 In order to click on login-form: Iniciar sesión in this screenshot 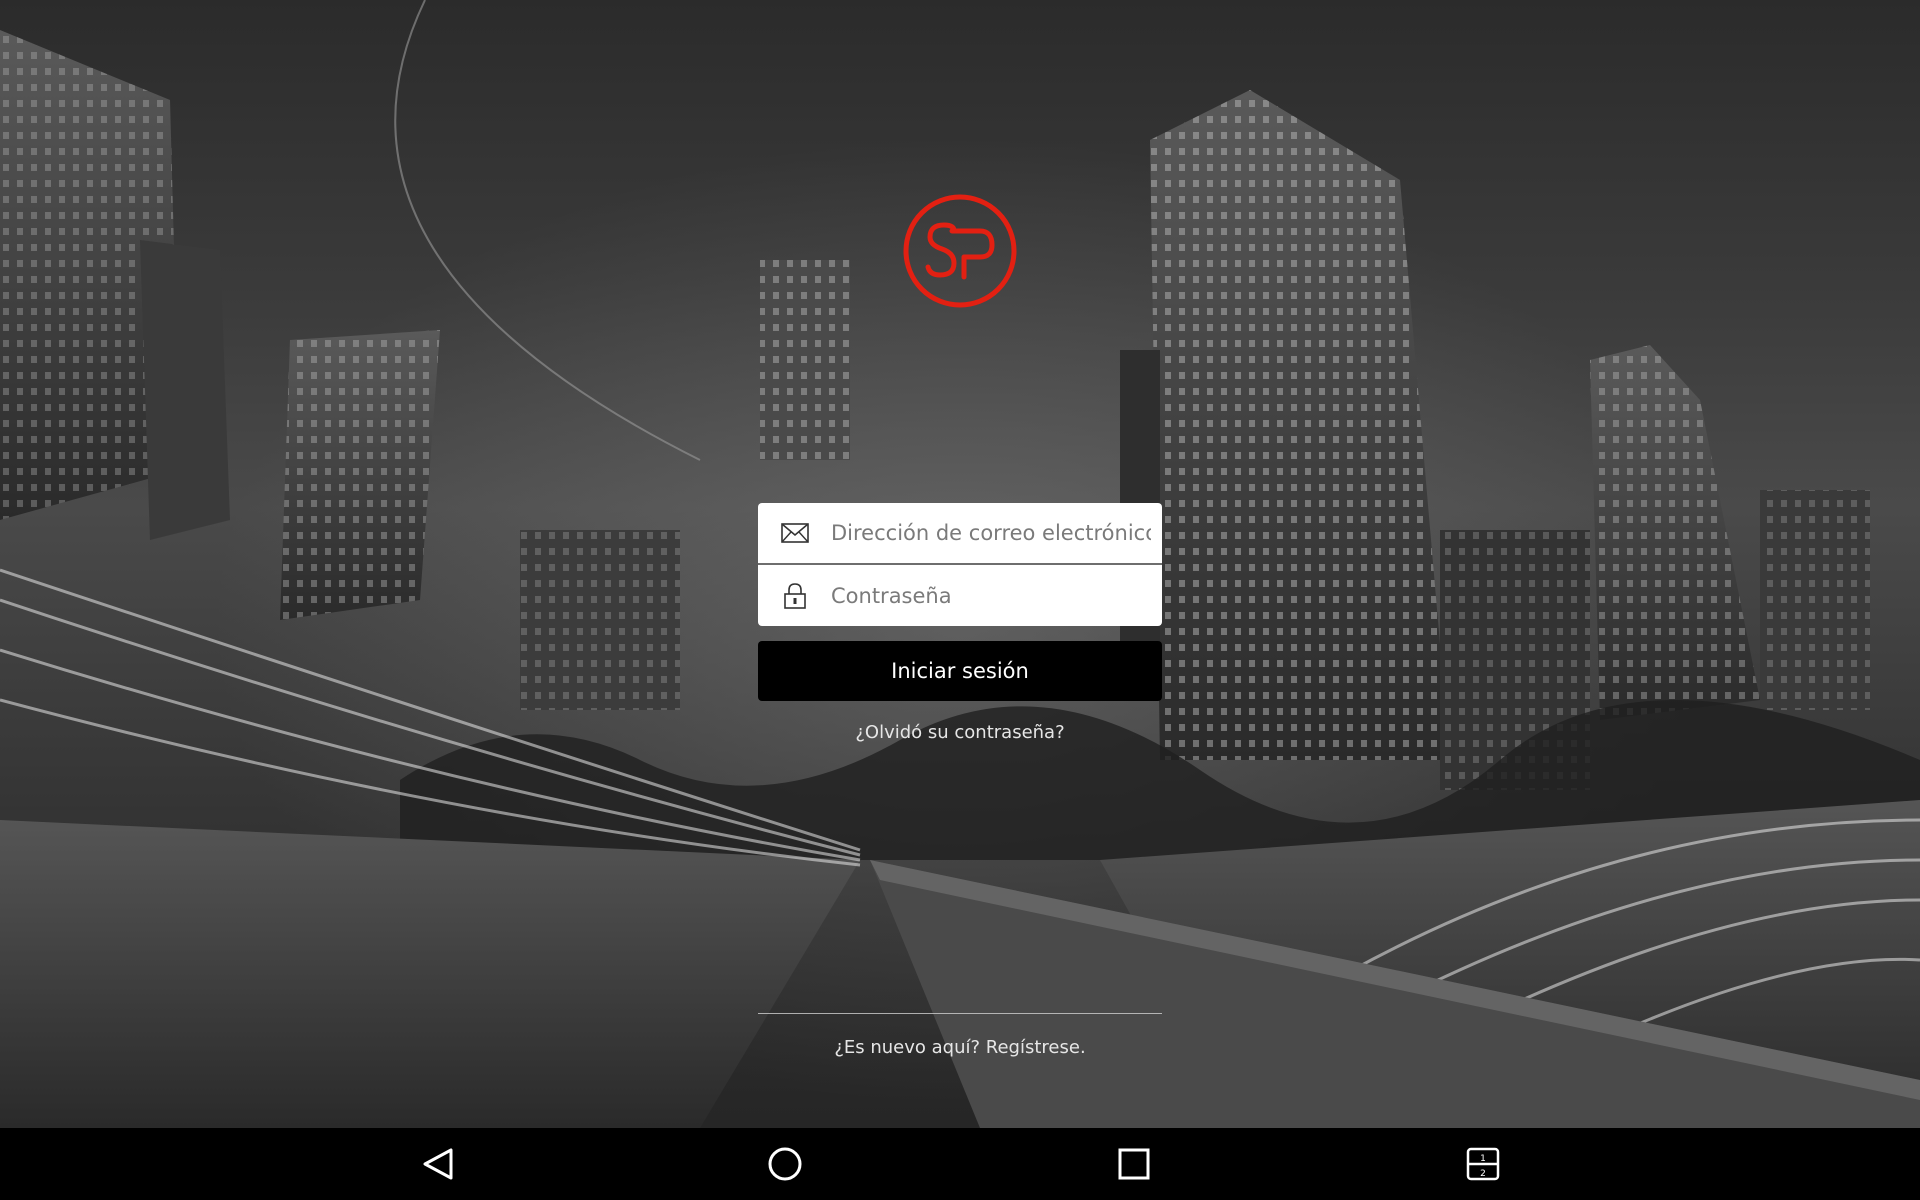, I will do `click(960, 602)`.